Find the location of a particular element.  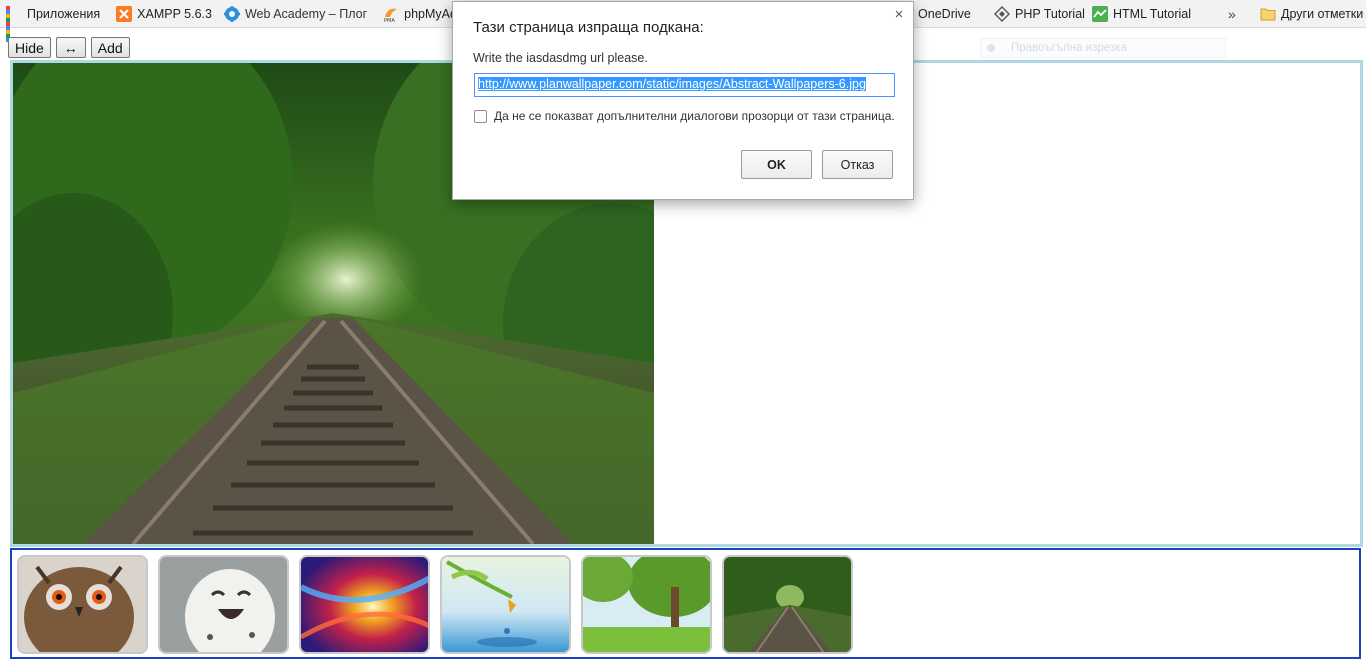

bookmark-apps: Приложения is located at coordinates (53, 21).